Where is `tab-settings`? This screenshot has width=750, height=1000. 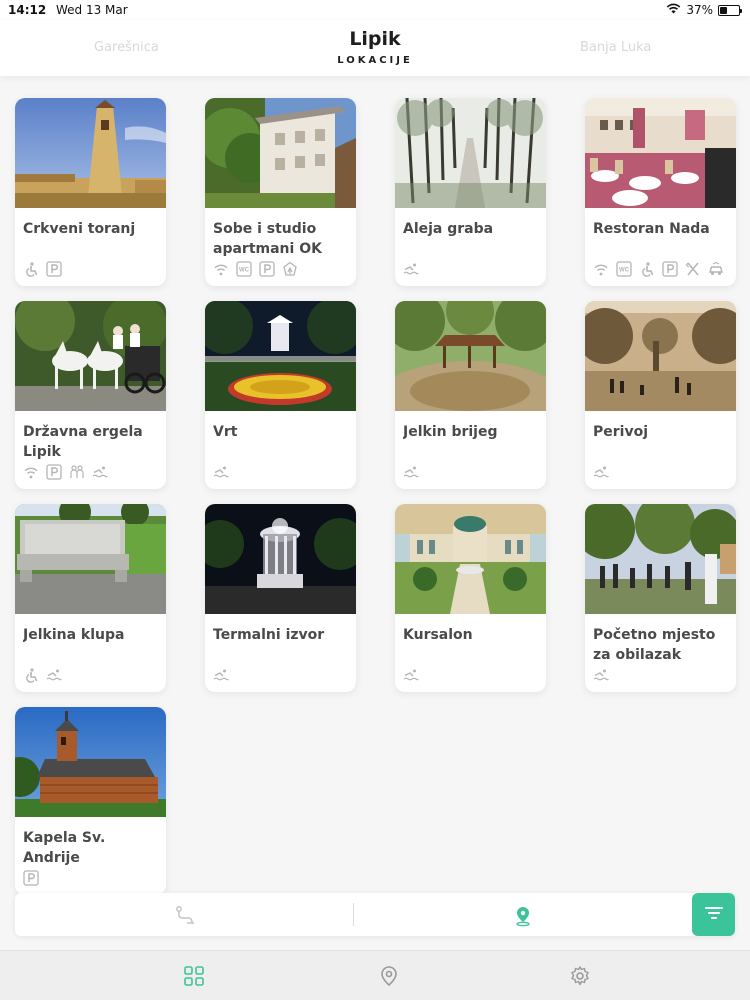 tab-settings is located at coordinates (580, 976).